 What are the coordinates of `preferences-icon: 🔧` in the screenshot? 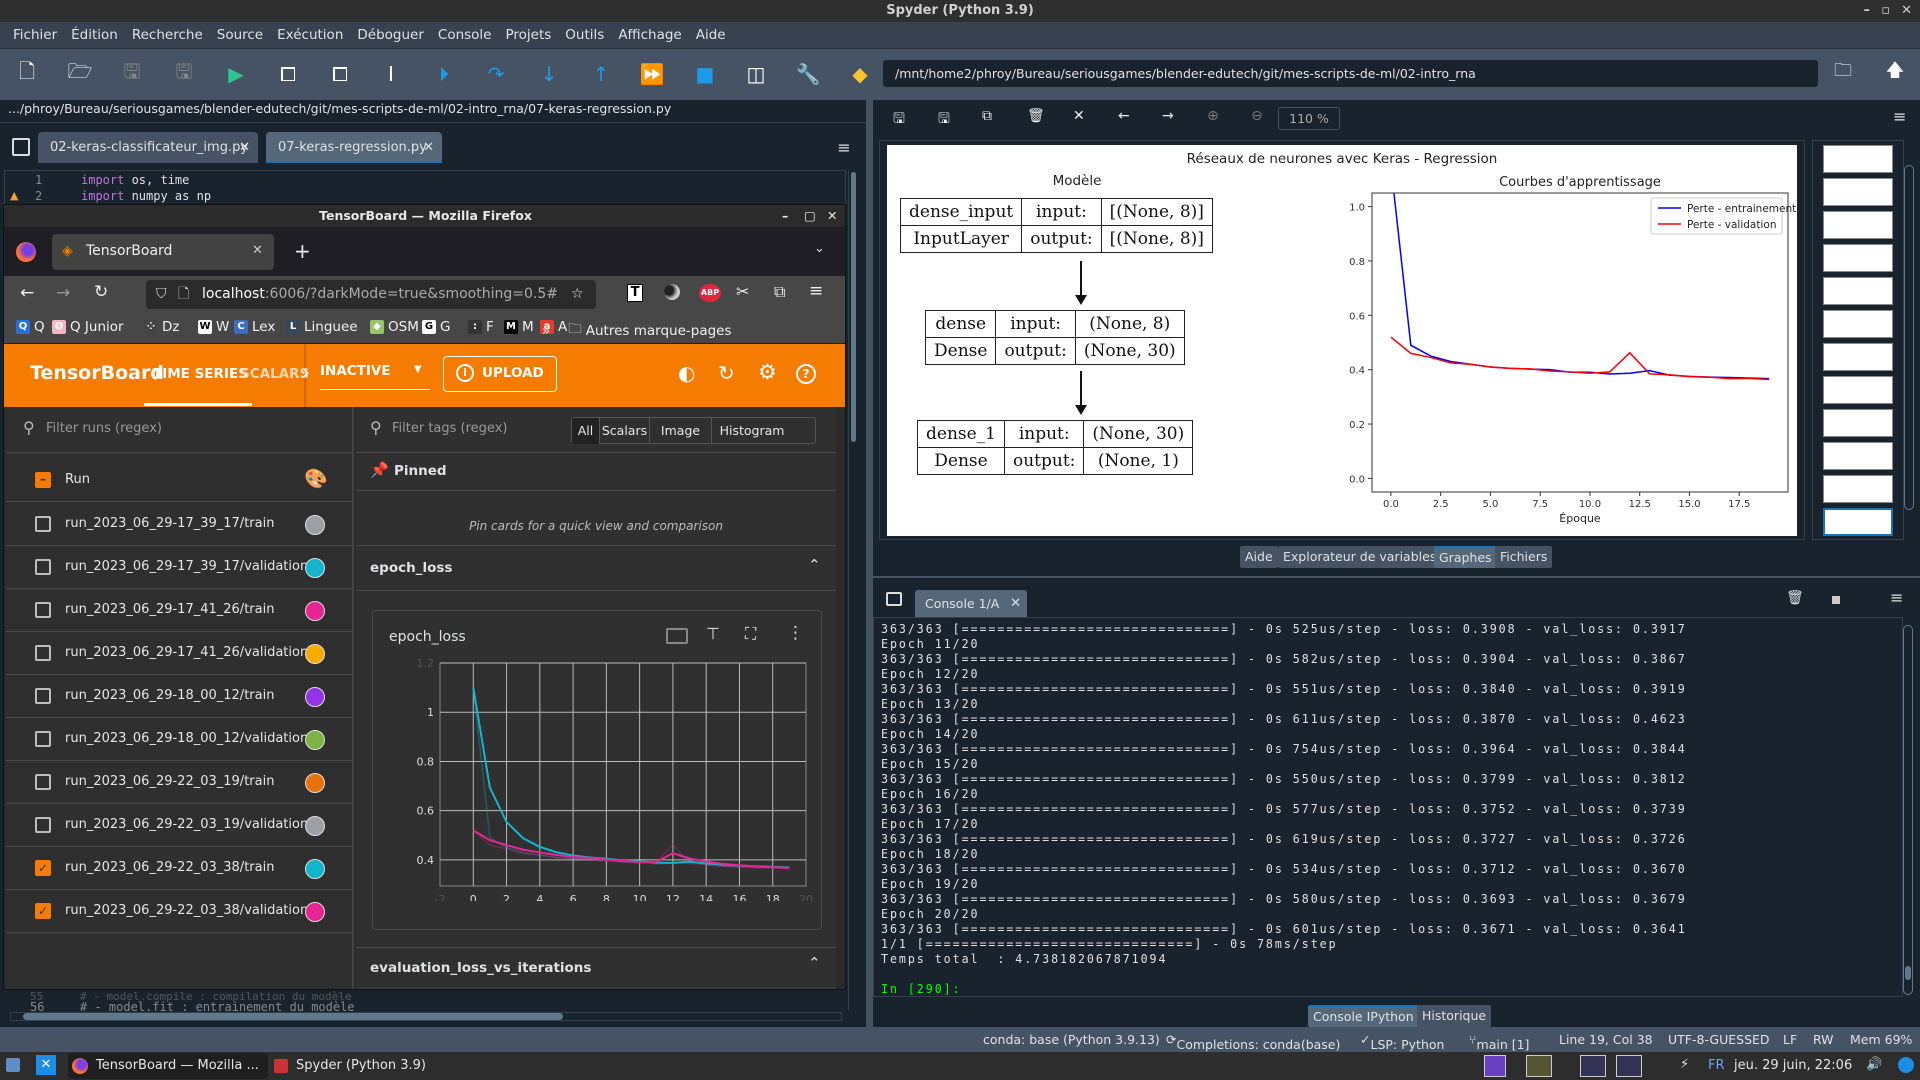 It's located at (808, 74).